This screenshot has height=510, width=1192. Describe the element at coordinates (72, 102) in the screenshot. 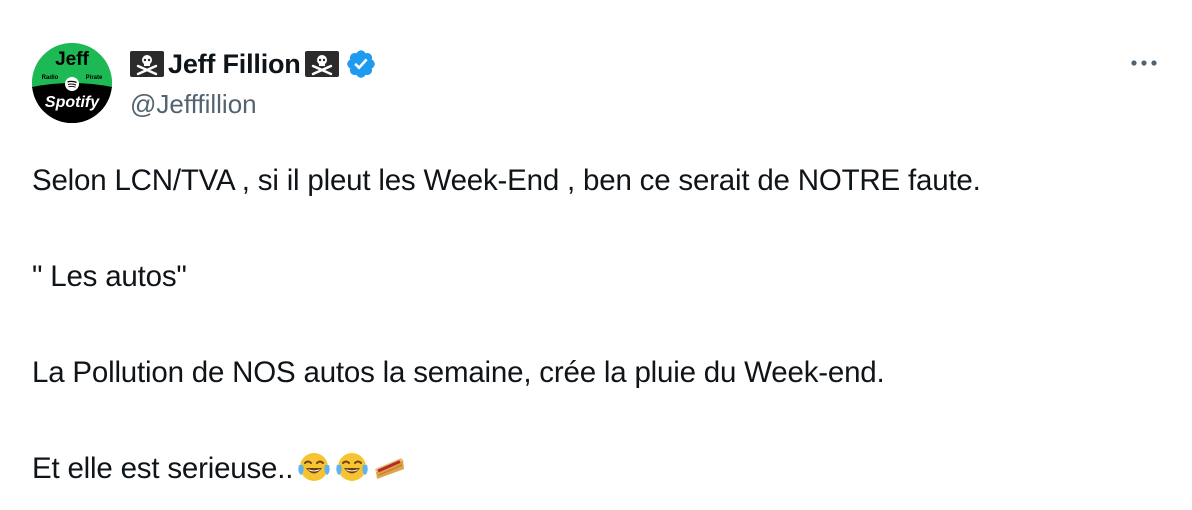

I see `avatar-bottom-text: Spotify` at that location.